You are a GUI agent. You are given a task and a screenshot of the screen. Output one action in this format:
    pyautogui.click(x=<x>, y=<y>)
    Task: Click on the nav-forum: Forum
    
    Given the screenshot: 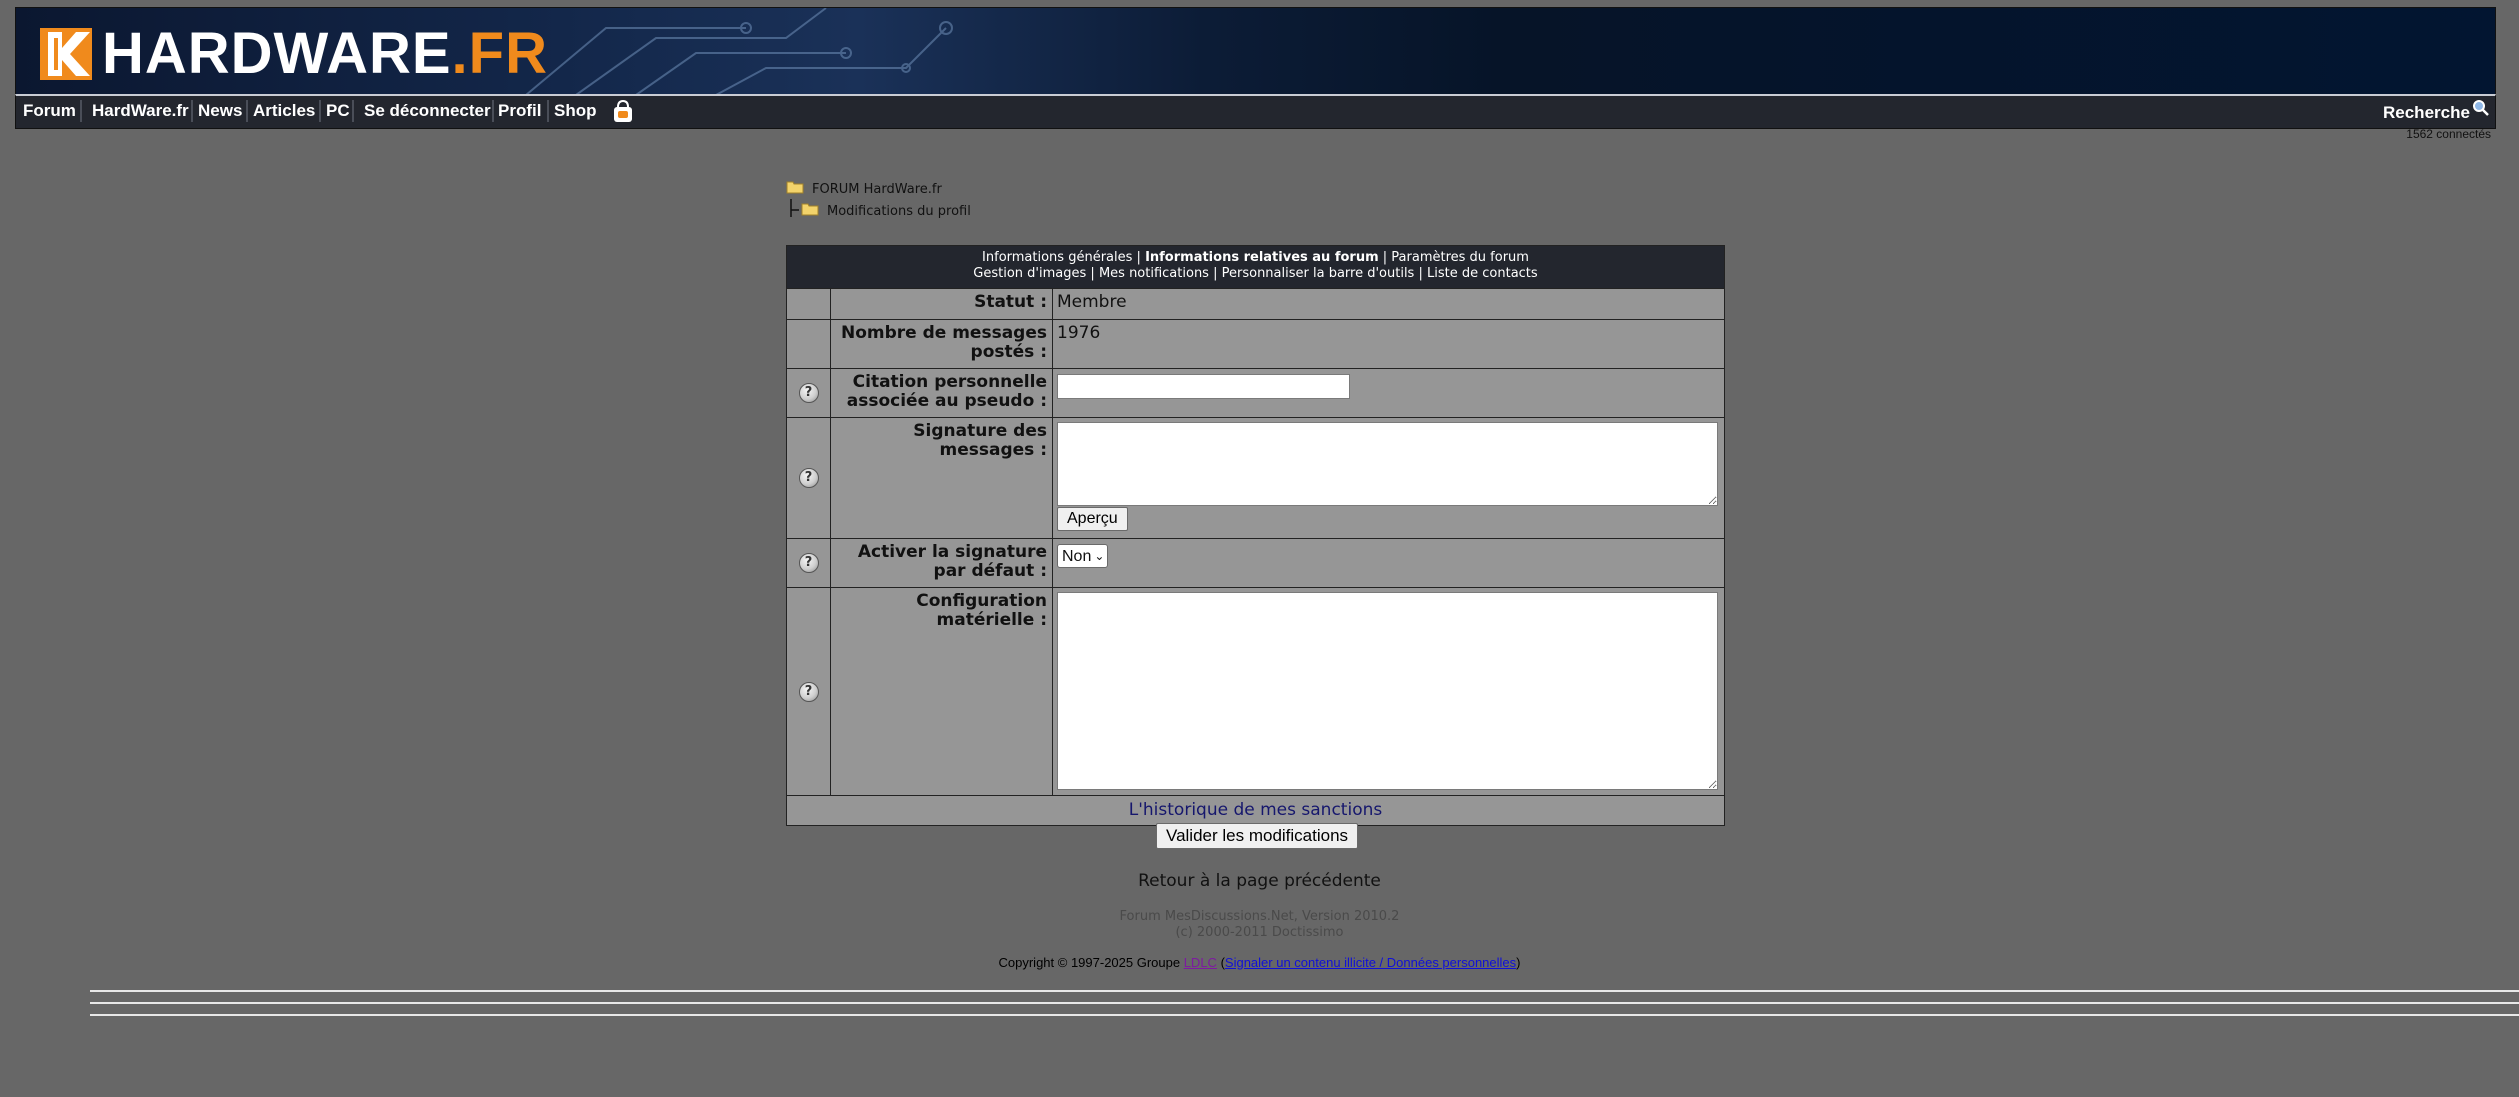 What is the action you would take?
    pyautogui.click(x=49, y=111)
    